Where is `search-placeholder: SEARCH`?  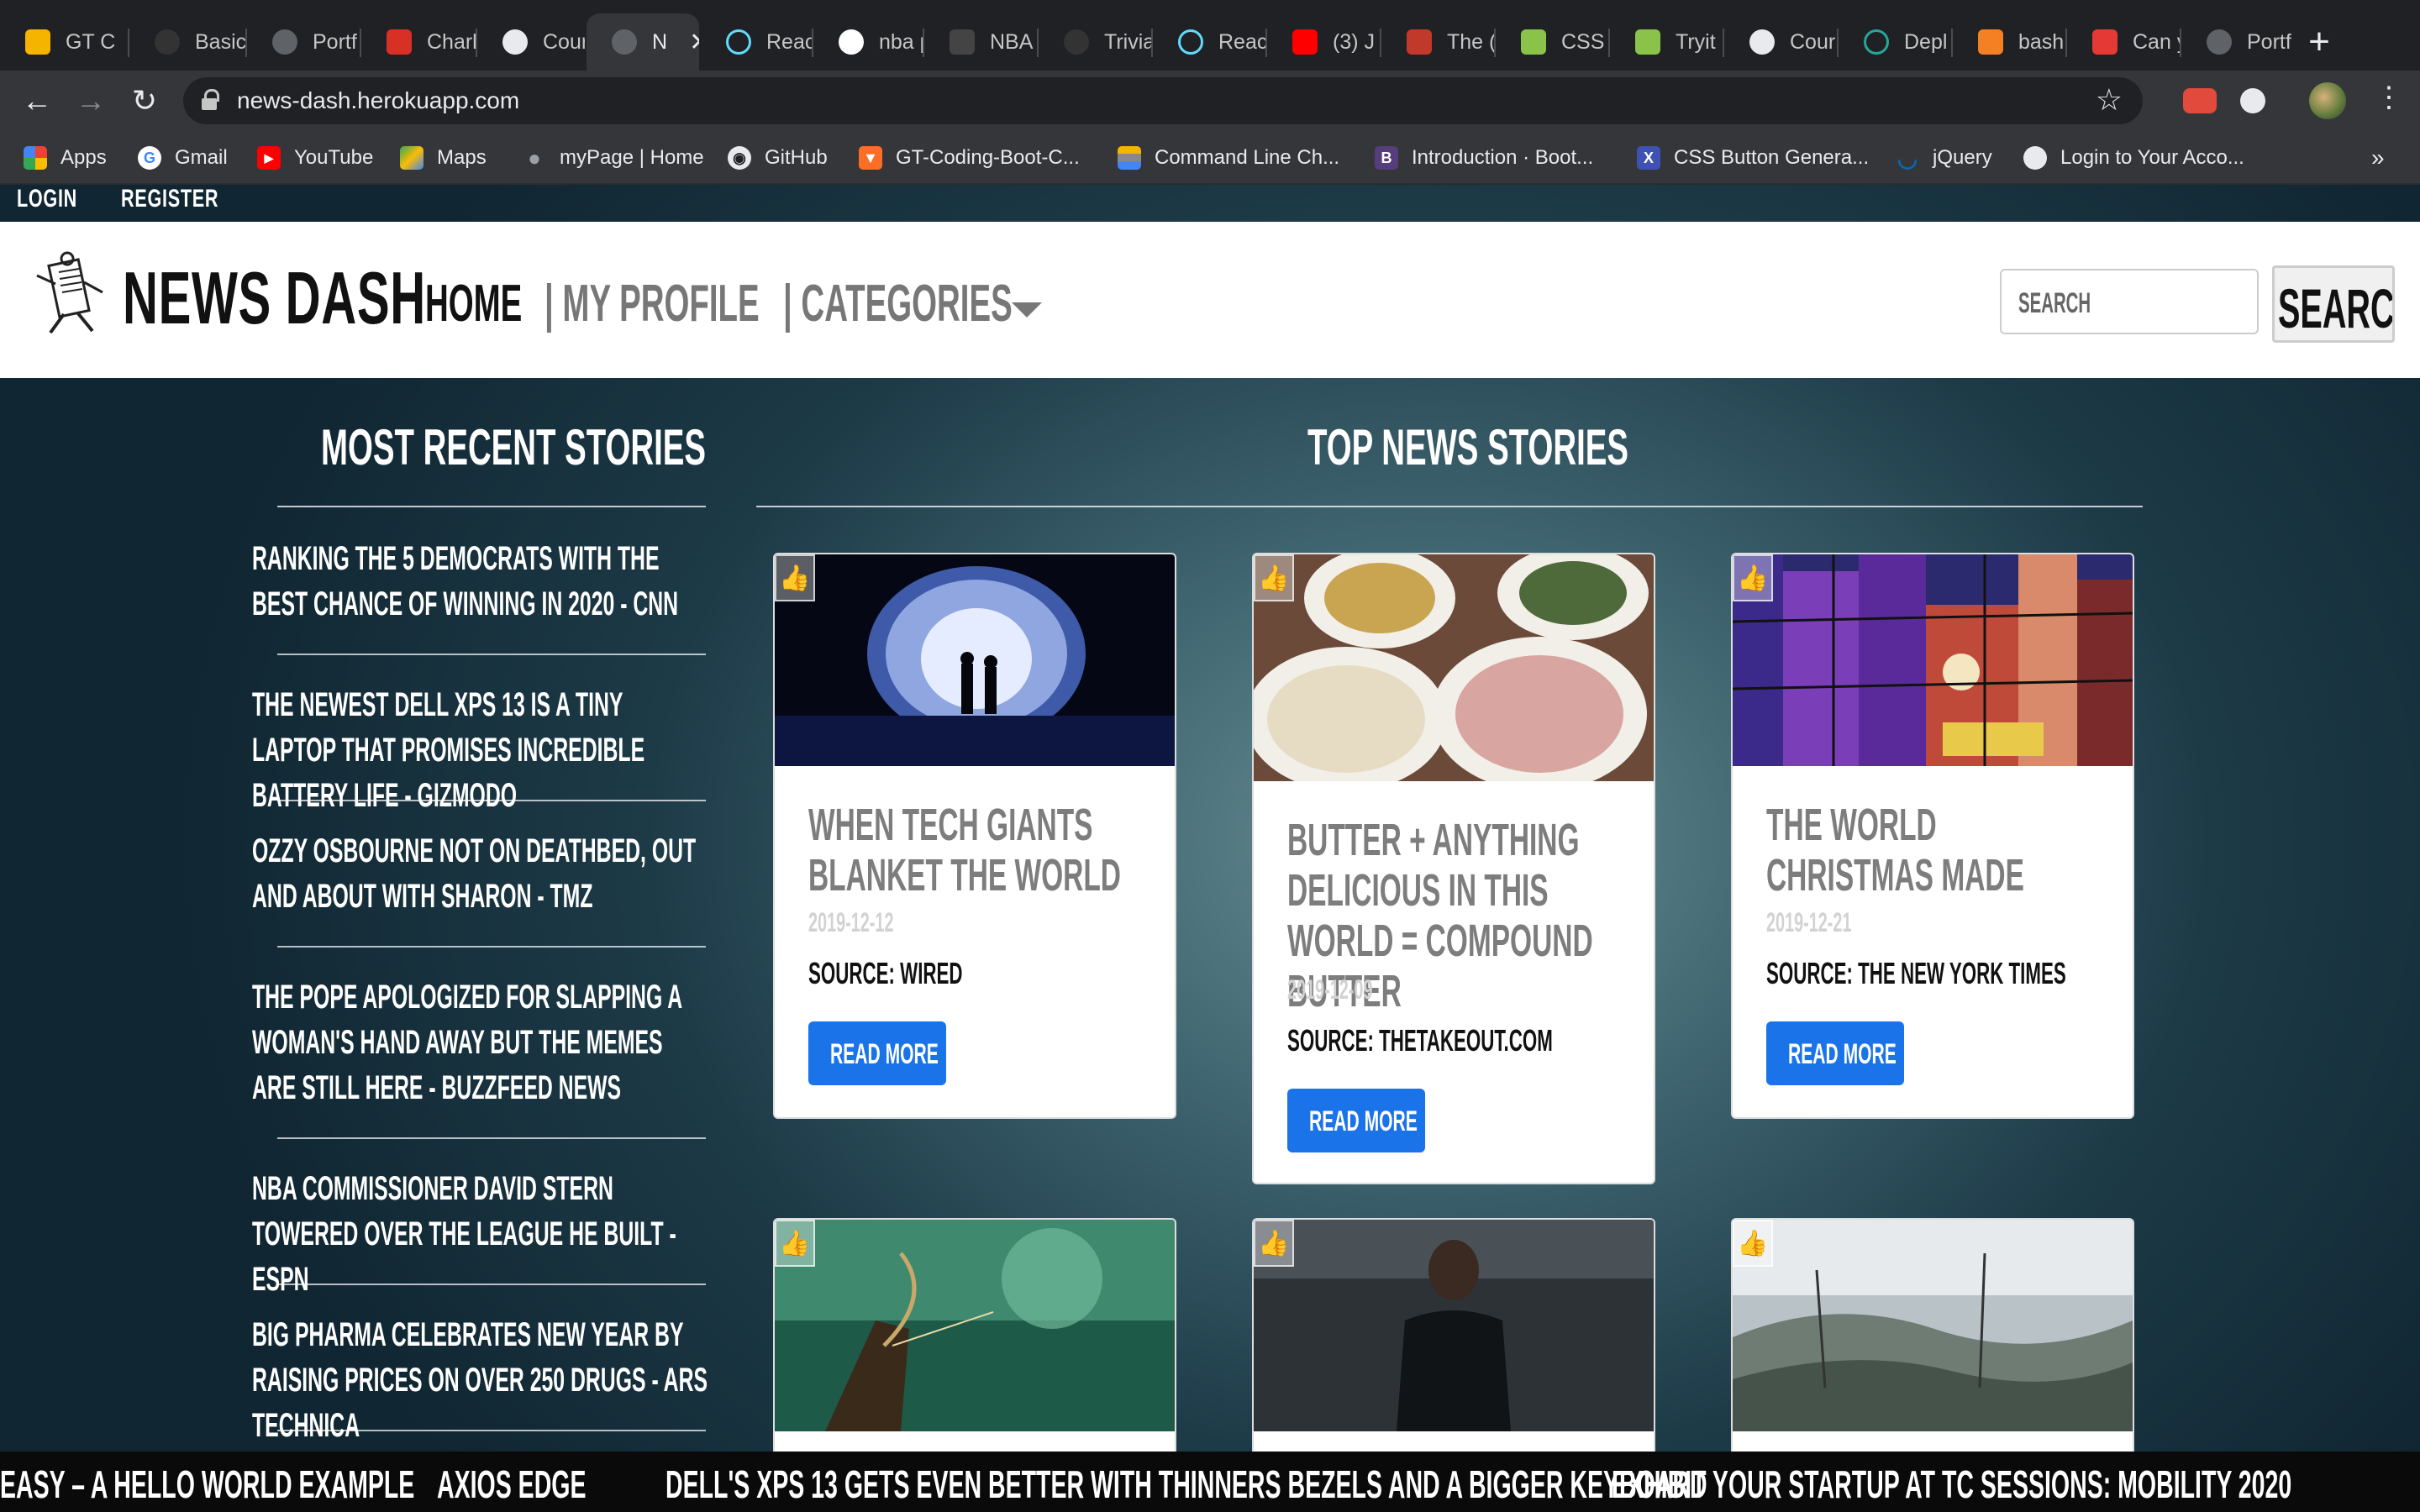
search-placeholder: SEARCH is located at coordinates (2054, 303).